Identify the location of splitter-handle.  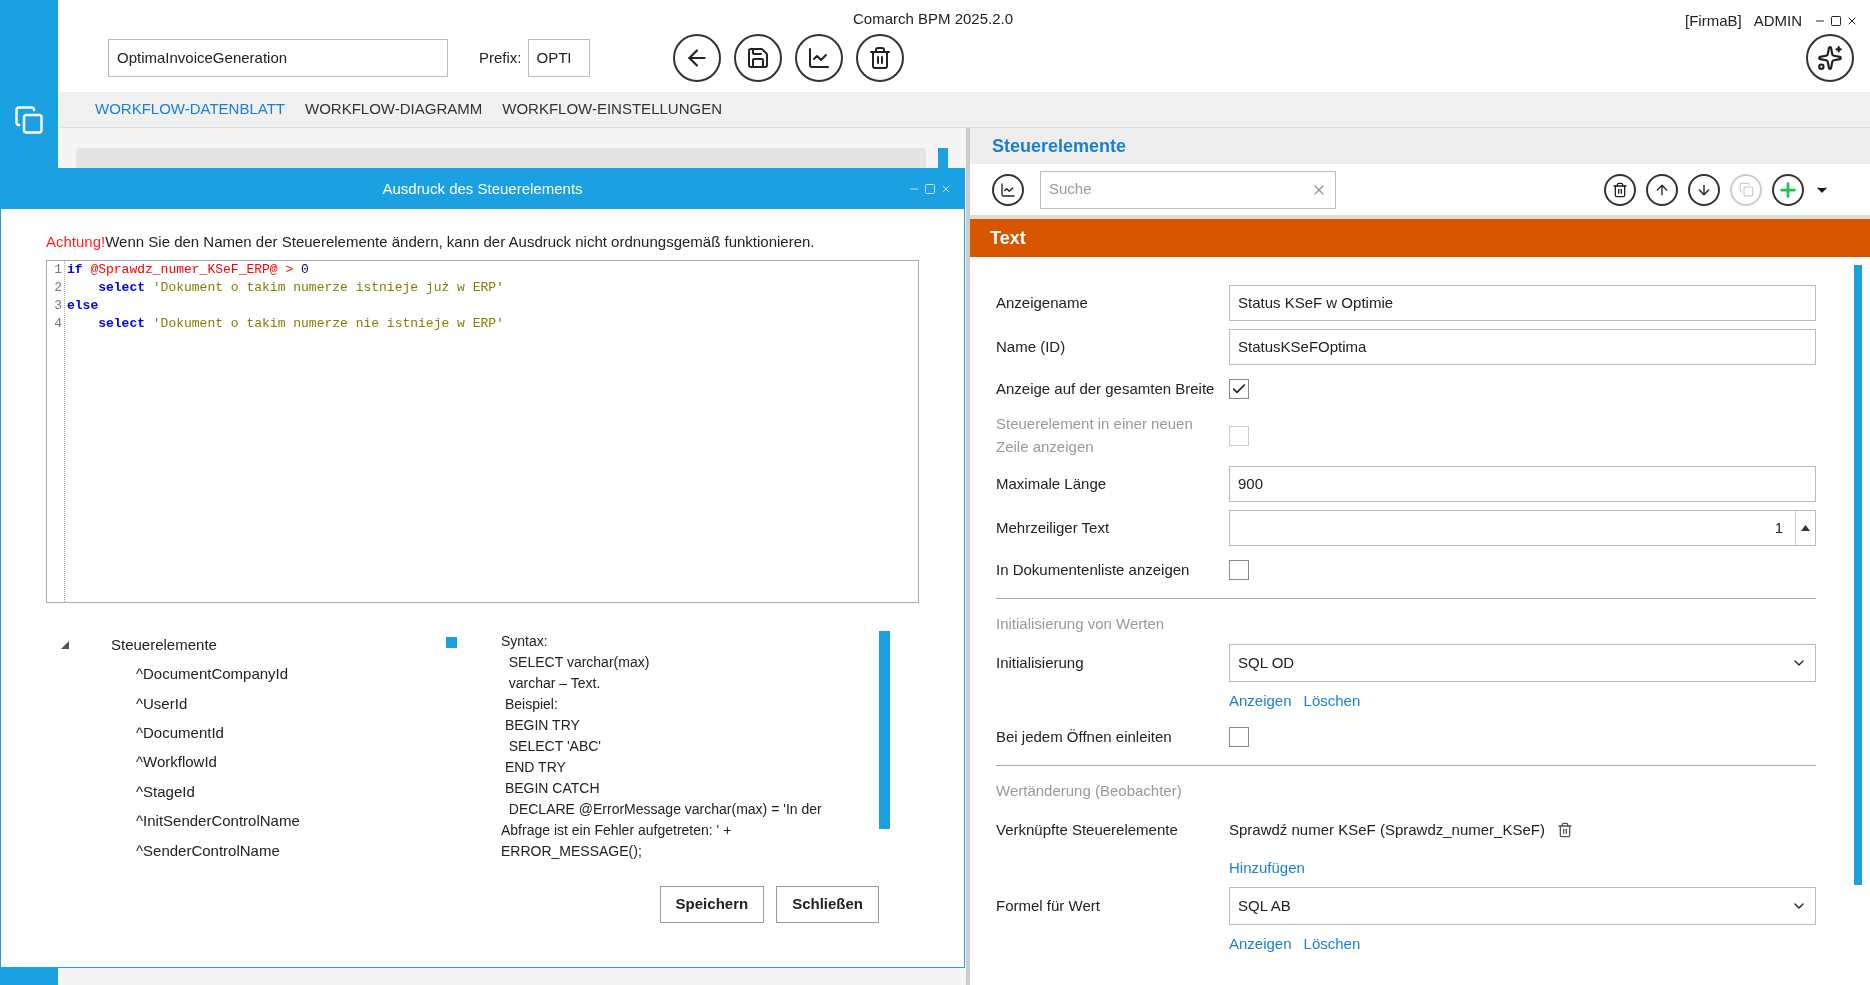
(451, 642).